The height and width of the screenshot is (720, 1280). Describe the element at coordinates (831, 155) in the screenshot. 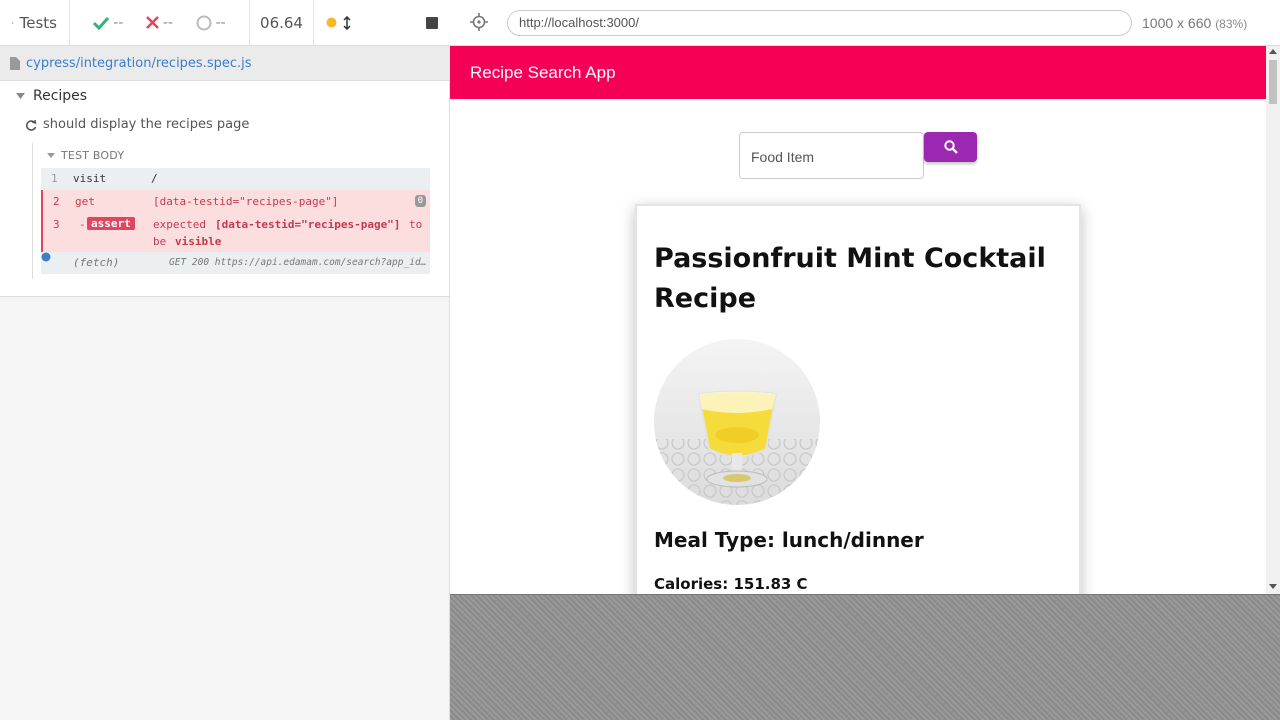

I see `search-input: Food Item` at that location.